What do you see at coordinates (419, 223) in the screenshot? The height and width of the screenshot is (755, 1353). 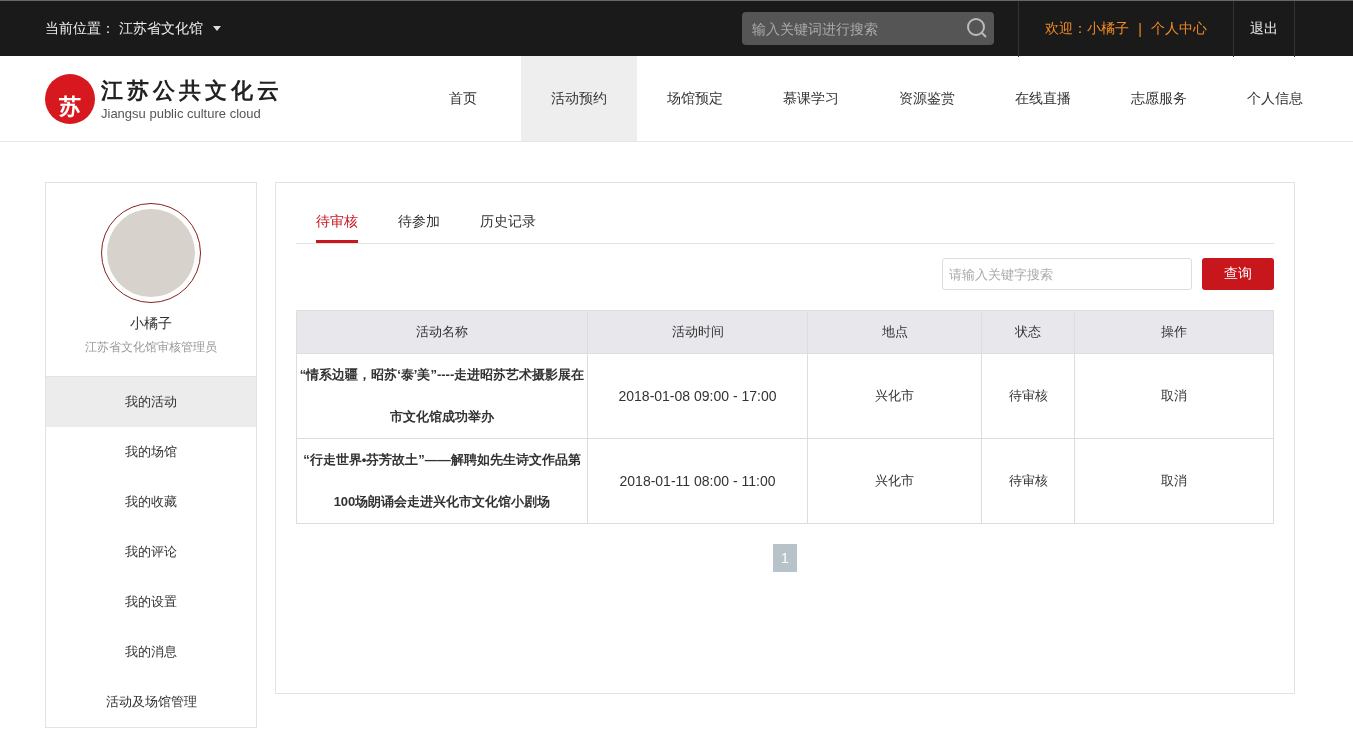 I see `tab: 待参加` at bounding box center [419, 223].